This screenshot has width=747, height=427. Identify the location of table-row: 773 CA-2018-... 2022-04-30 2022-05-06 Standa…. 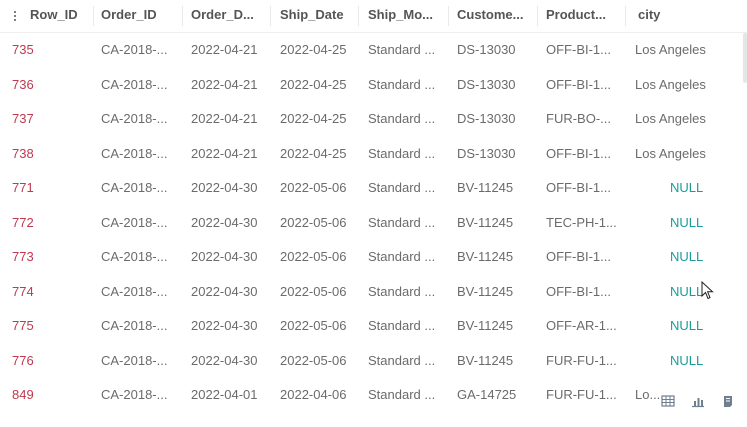
(373, 257).